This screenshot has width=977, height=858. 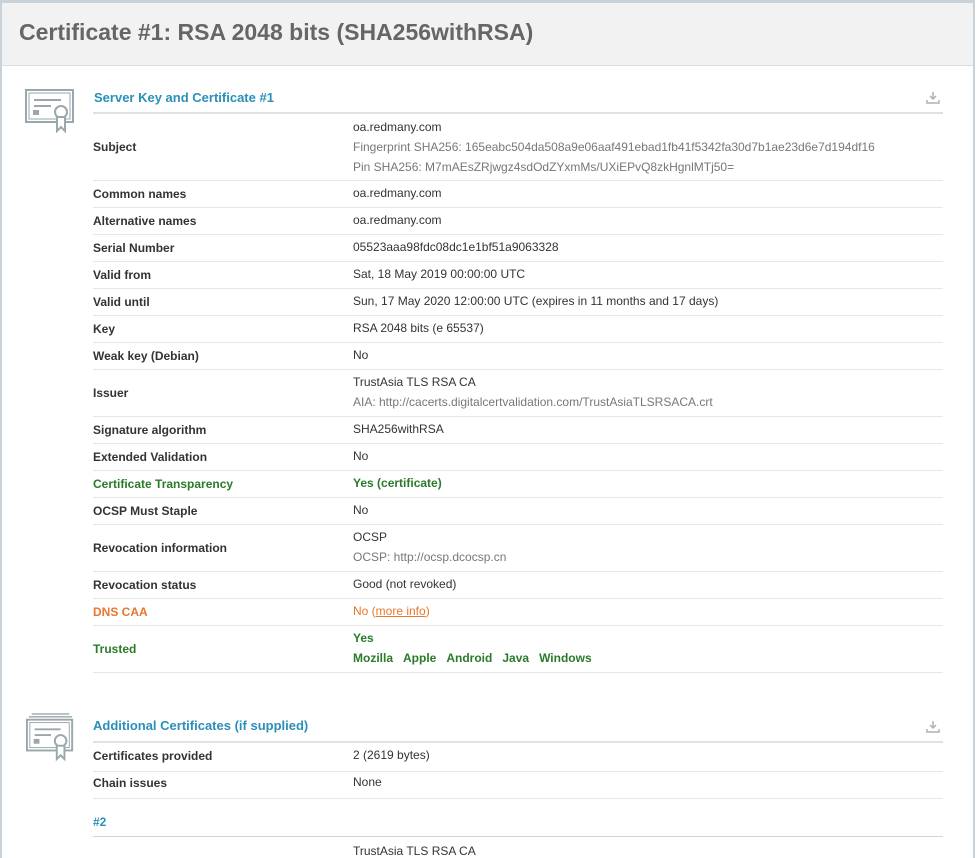 What do you see at coordinates (115, 147) in the screenshot?
I see `row-label: Subject` at bounding box center [115, 147].